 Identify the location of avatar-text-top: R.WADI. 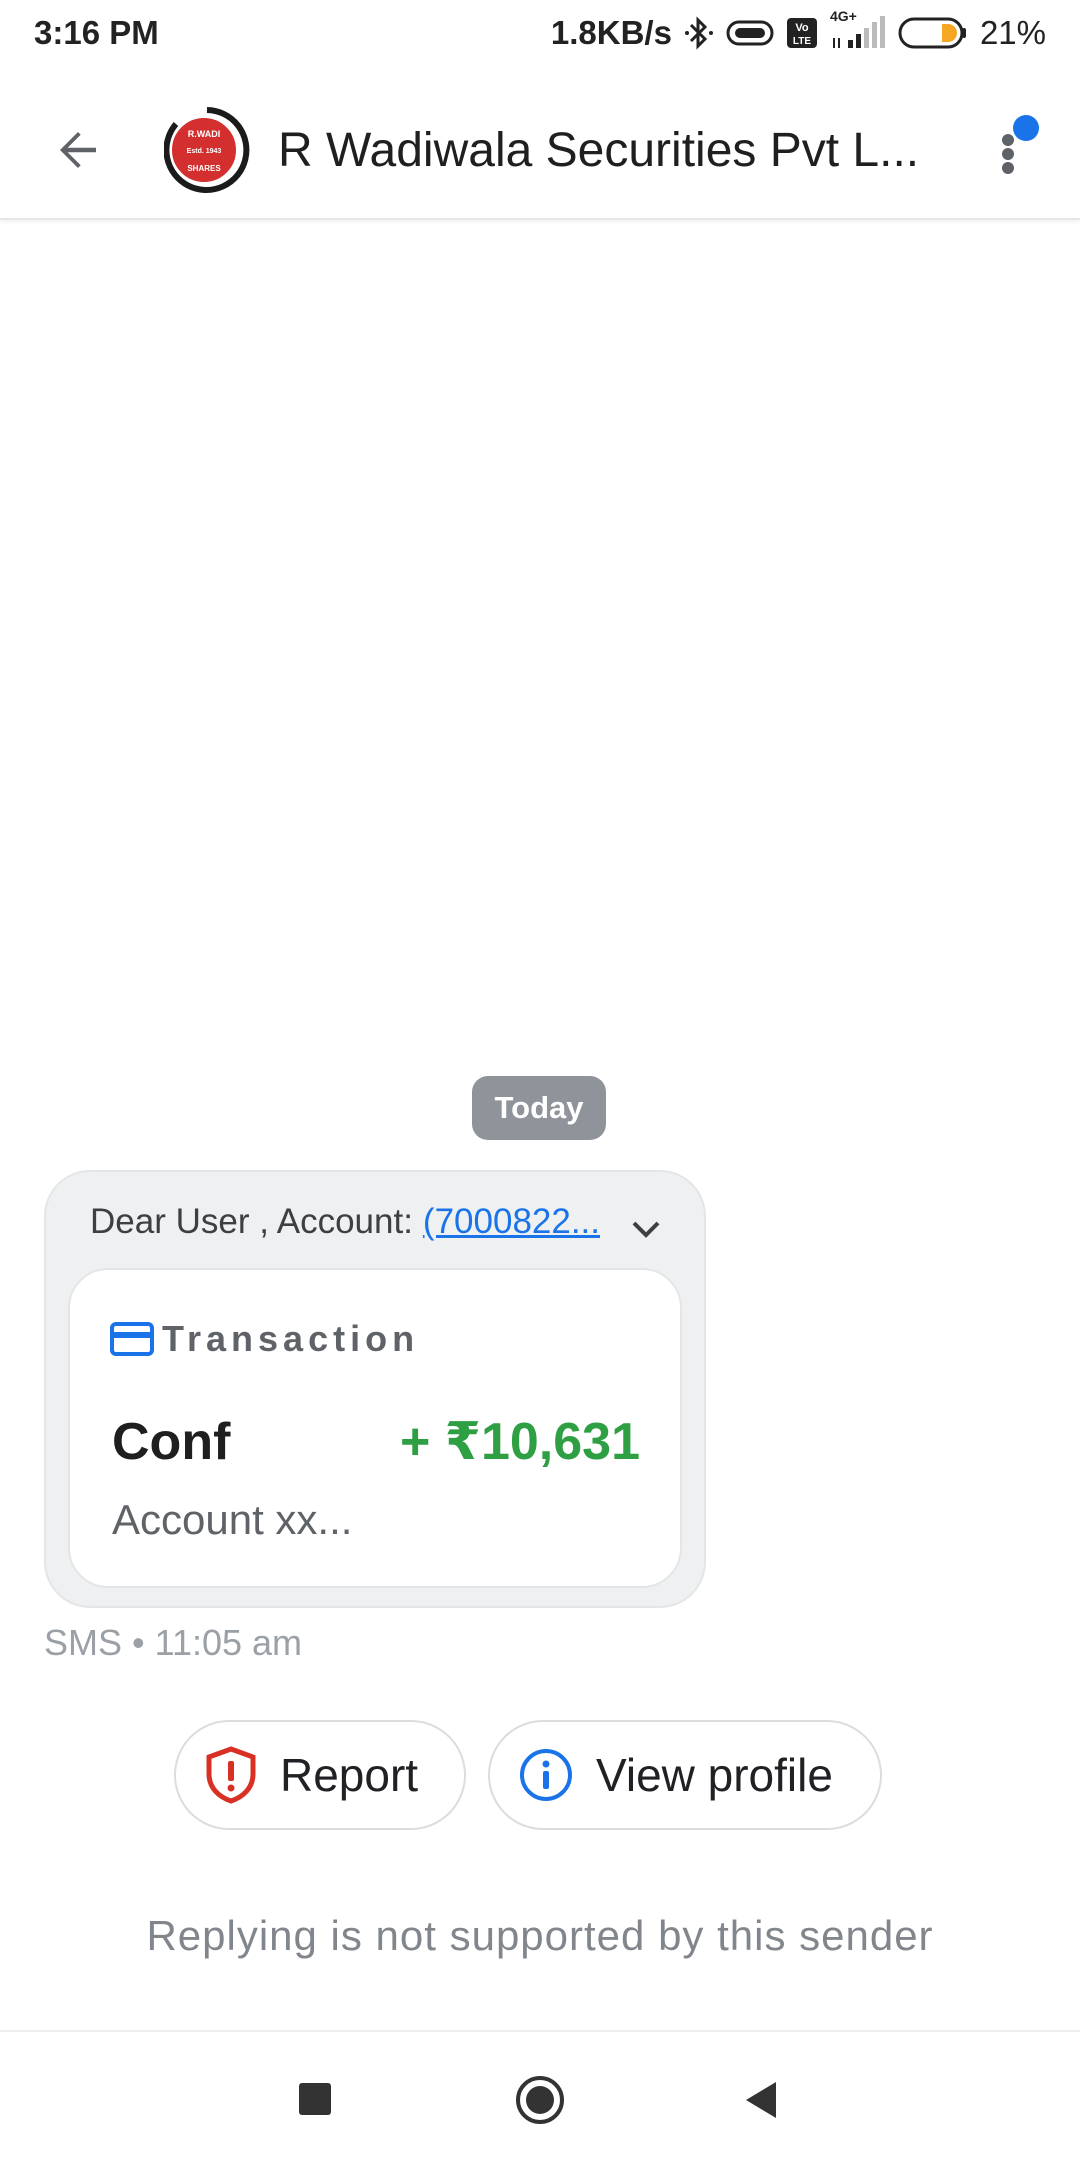
(204, 134).